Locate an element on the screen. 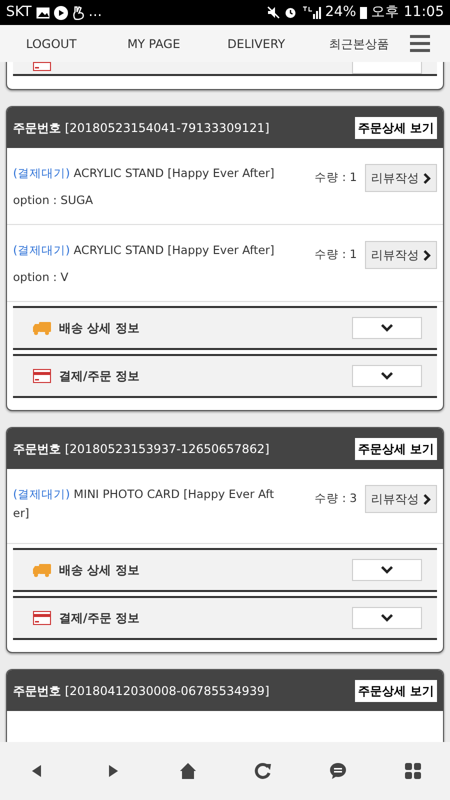  carrier-label: SKT is located at coordinates (19, 12).